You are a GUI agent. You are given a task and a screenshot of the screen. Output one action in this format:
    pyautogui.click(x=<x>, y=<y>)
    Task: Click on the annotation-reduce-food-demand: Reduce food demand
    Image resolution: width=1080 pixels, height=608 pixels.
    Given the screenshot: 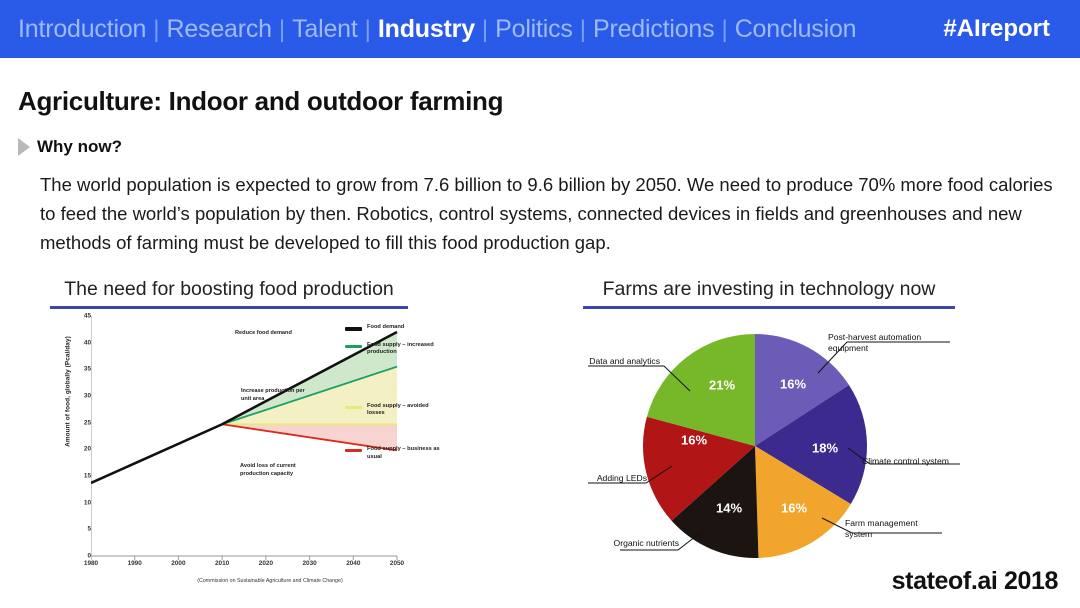 What is the action you would take?
    pyautogui.click(x=263, y=333)
    